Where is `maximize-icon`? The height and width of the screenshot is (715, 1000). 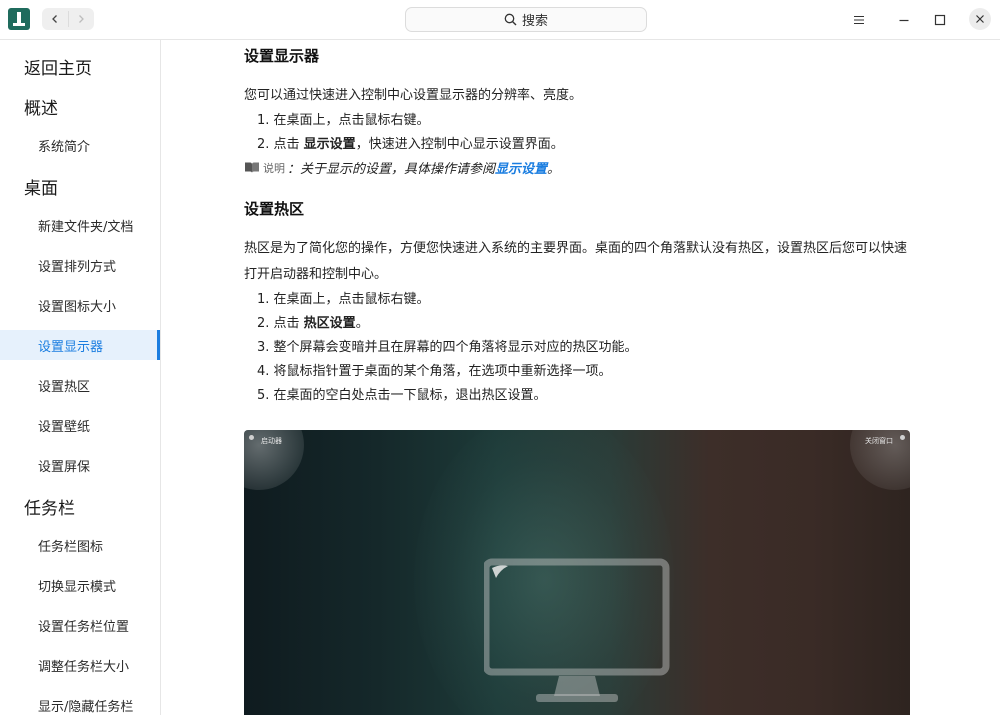
maximize-icon is located at coordinates (940, 20).